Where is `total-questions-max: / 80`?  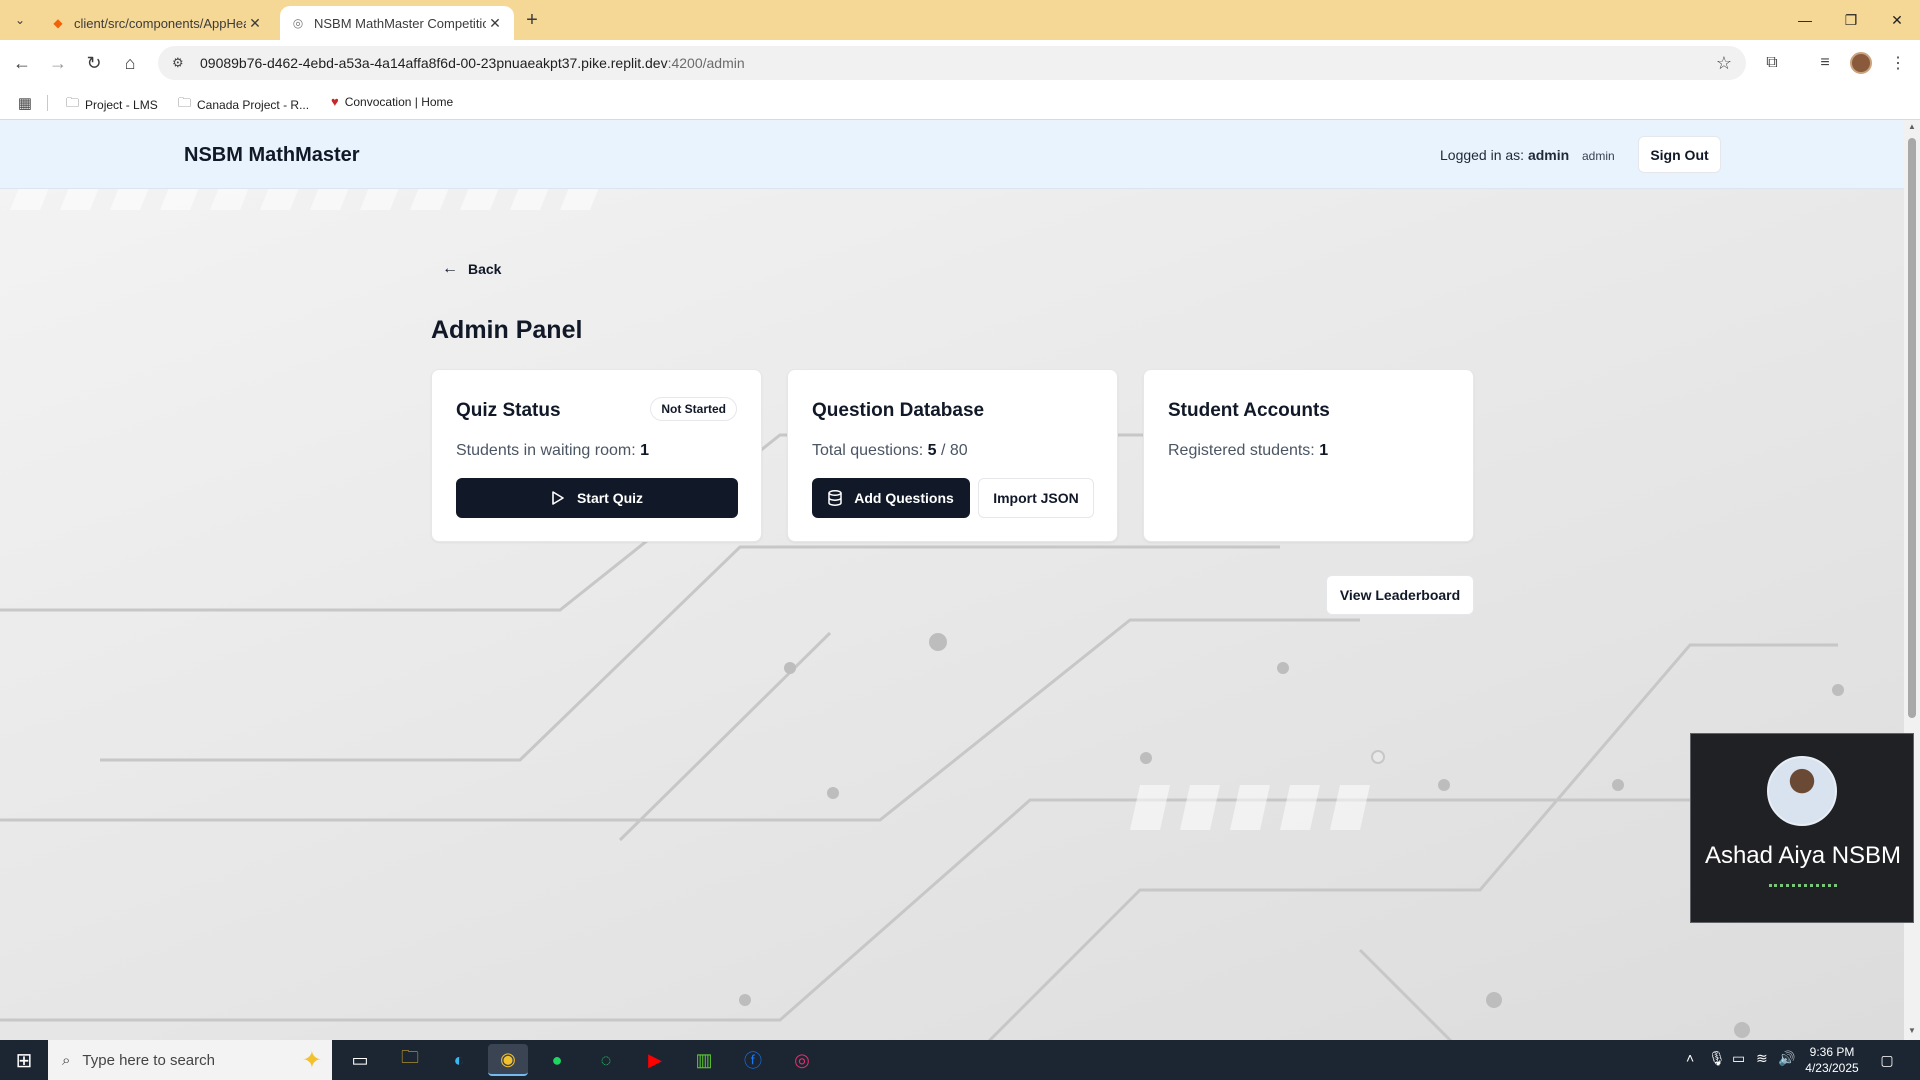
total-questions-max: / 80 is located at coordinates (954, 450).